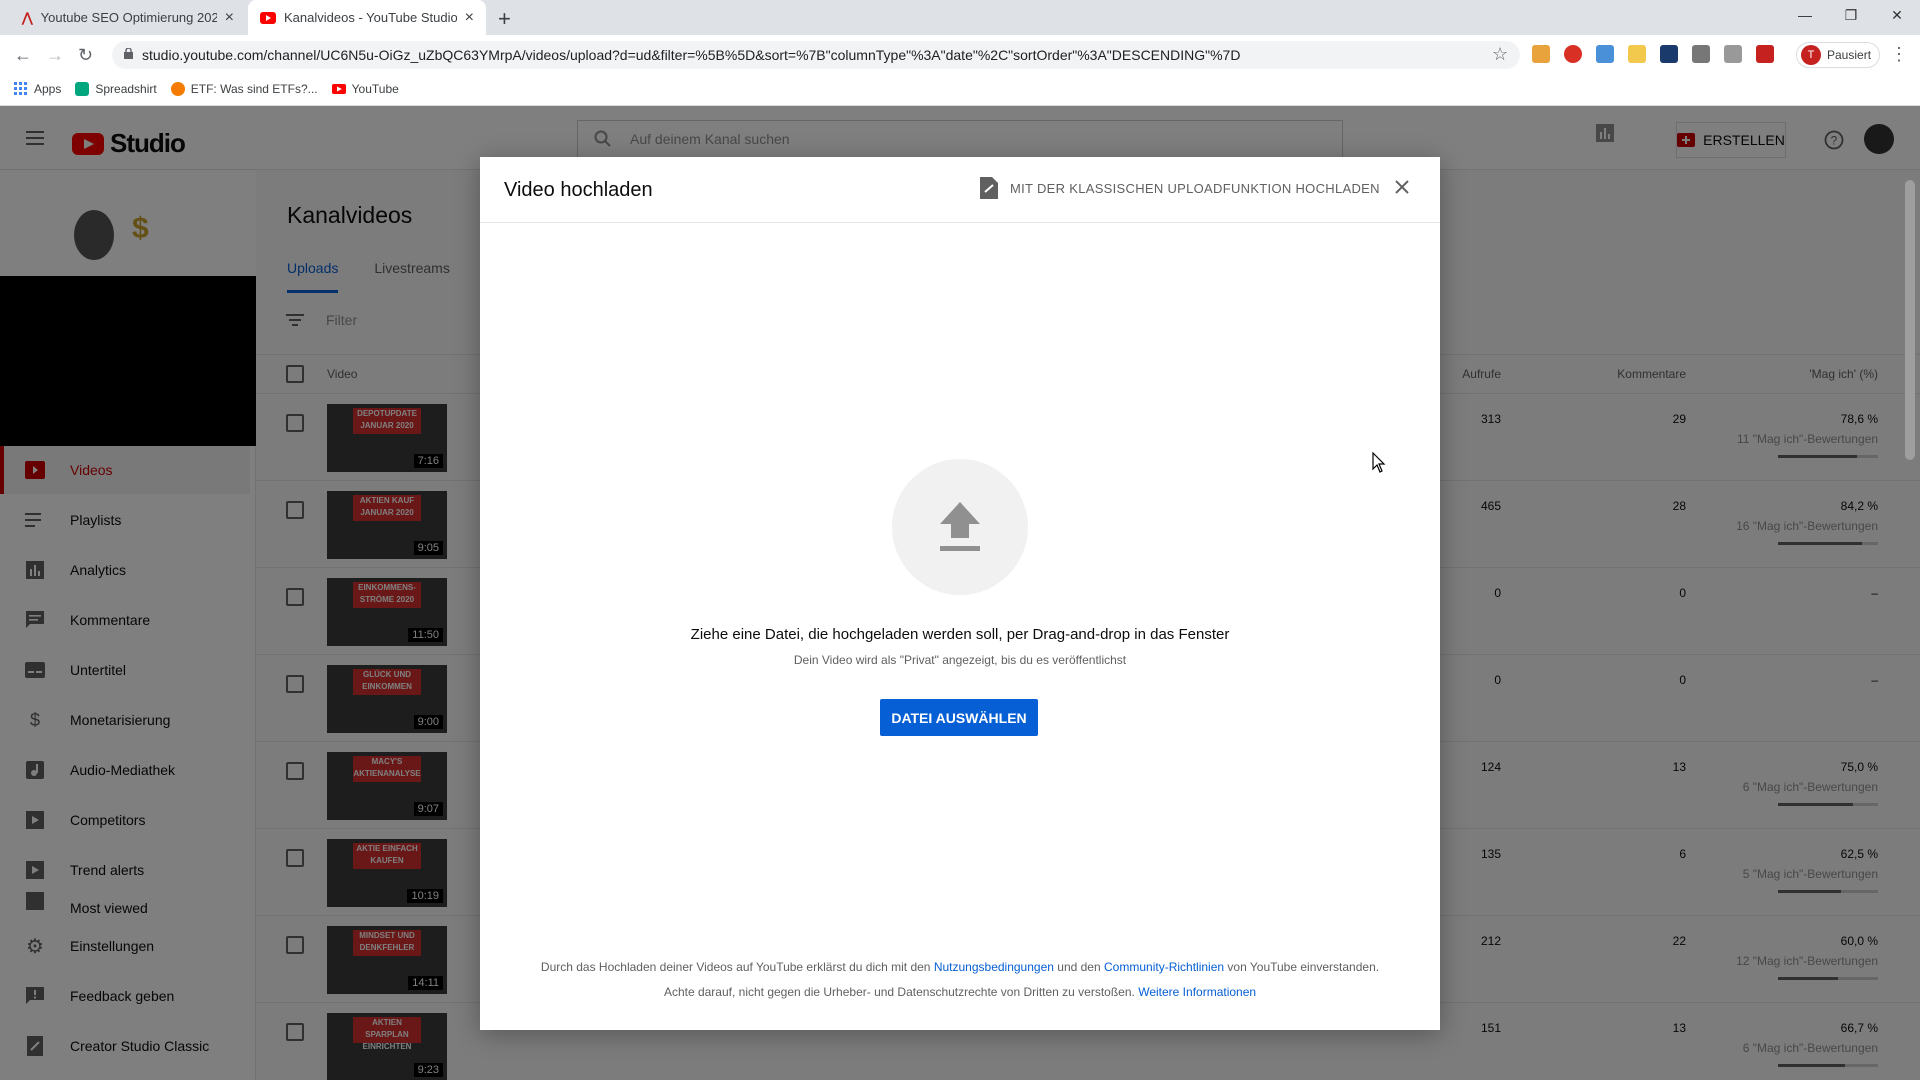  I want to click on profile-button: T Pausiert, so click(1838, 55).